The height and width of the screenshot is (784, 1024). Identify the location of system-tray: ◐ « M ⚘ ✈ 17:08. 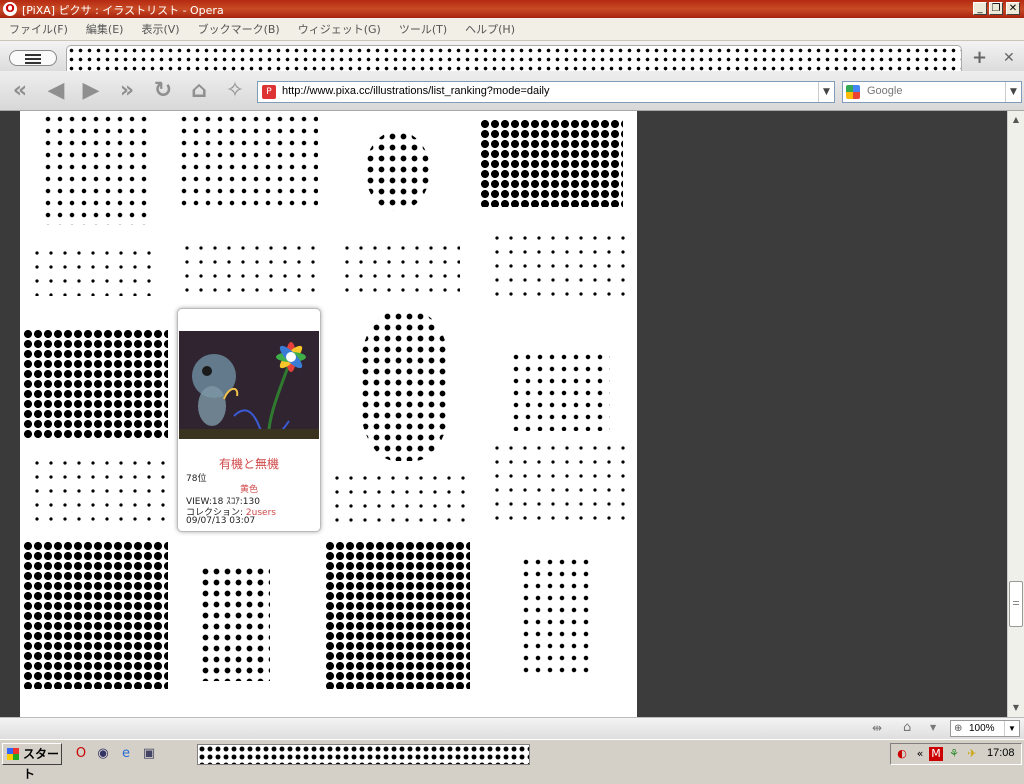
(956, 754).